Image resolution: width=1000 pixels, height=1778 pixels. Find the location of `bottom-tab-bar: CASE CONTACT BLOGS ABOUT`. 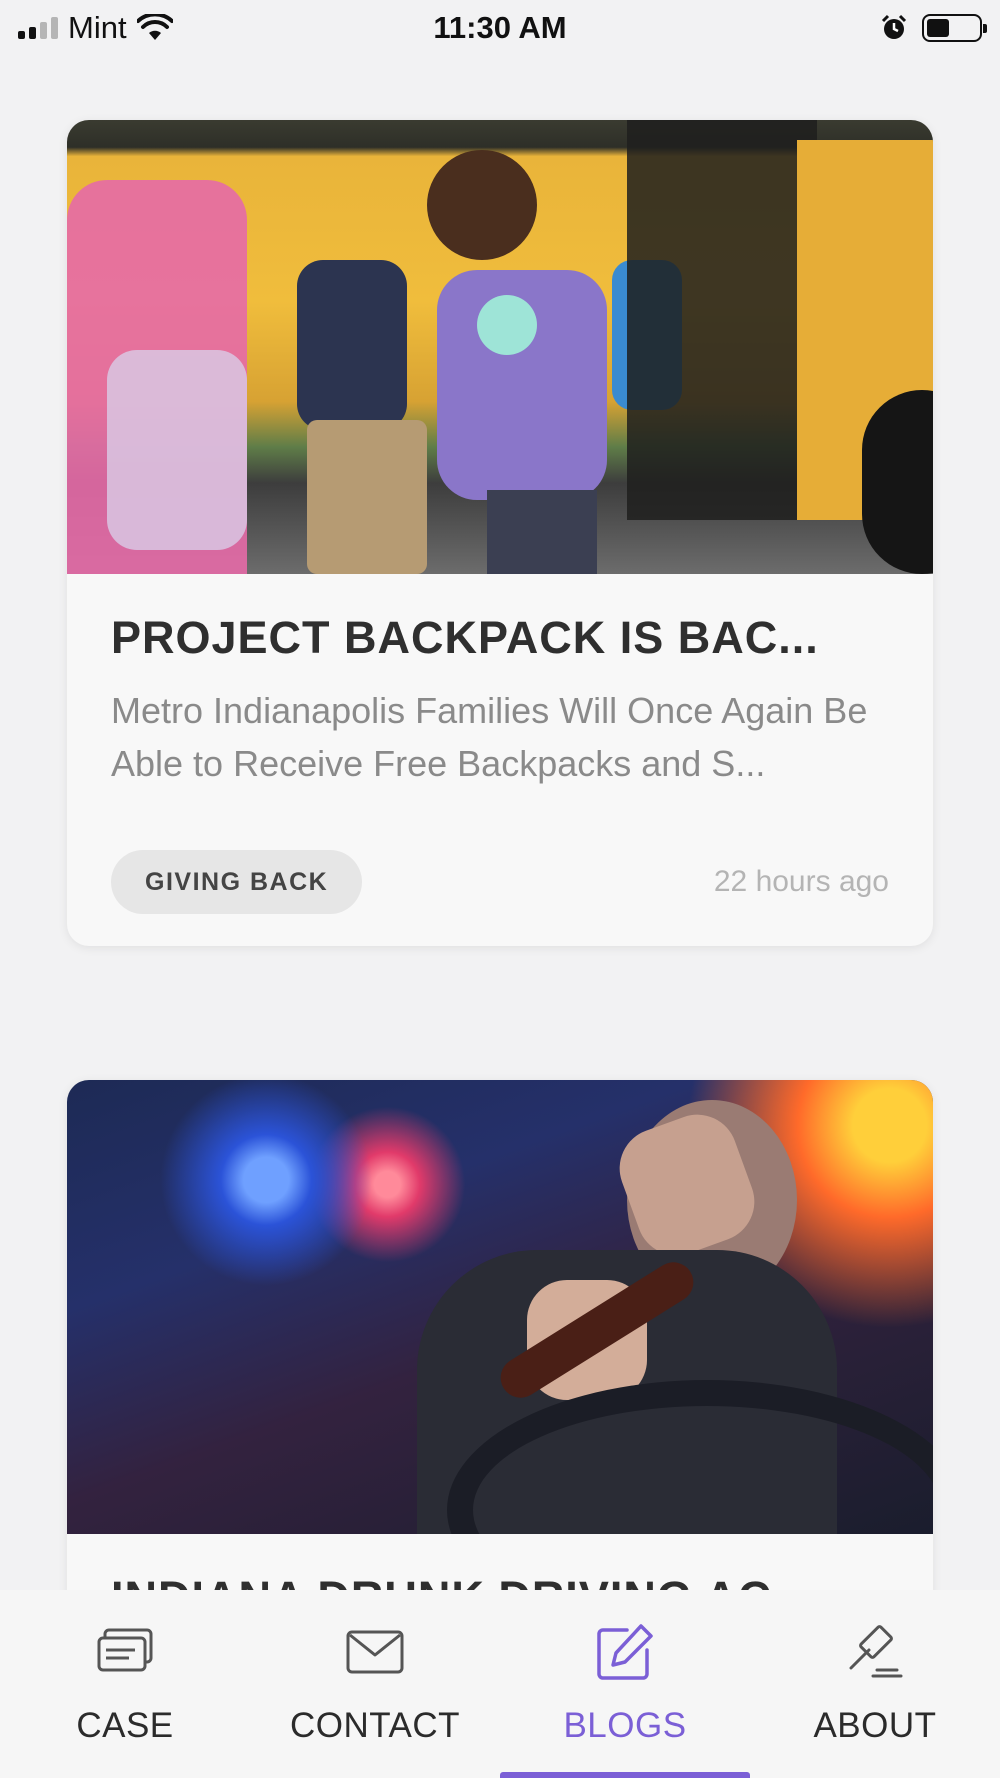

bottom-tab-bar: CASE CONTACT BLOGS ABOUT is located at coordinates (500, 1684).